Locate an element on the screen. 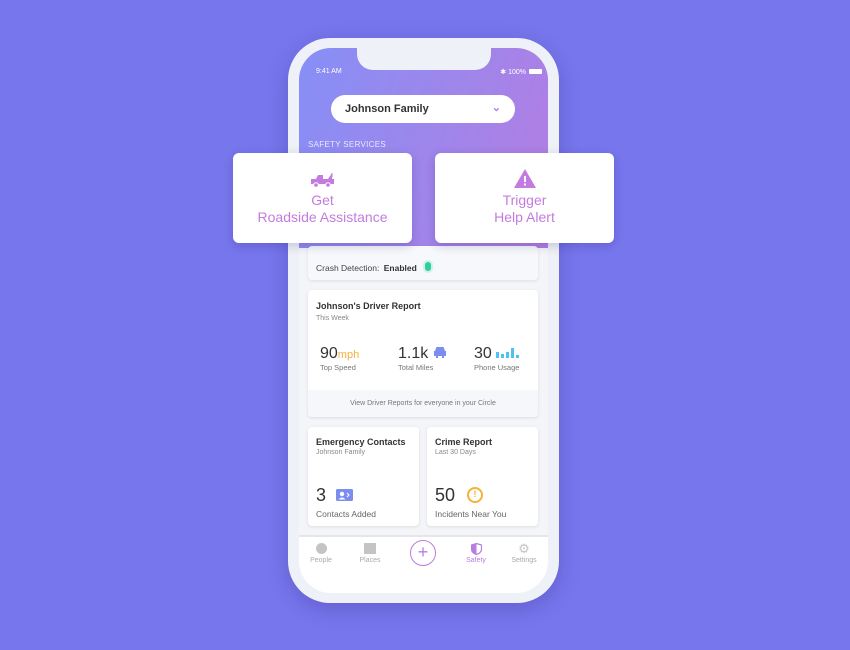 The width and height of the screenshot is (850, 650). tab-bar: People Places + Safety ⚙ Settings is located at coordinates (423, 564).